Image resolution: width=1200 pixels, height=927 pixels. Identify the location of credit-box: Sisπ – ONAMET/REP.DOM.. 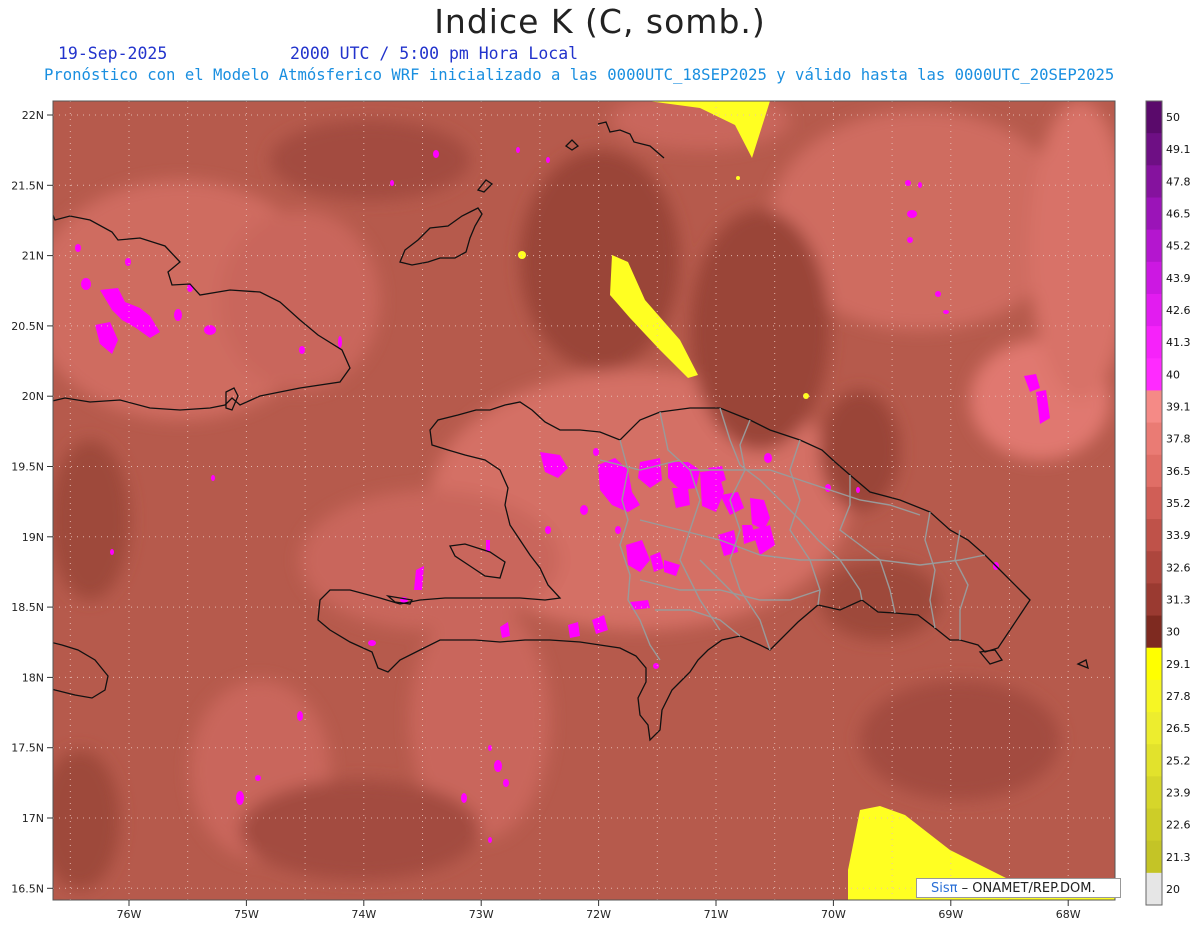
(1018, 888).